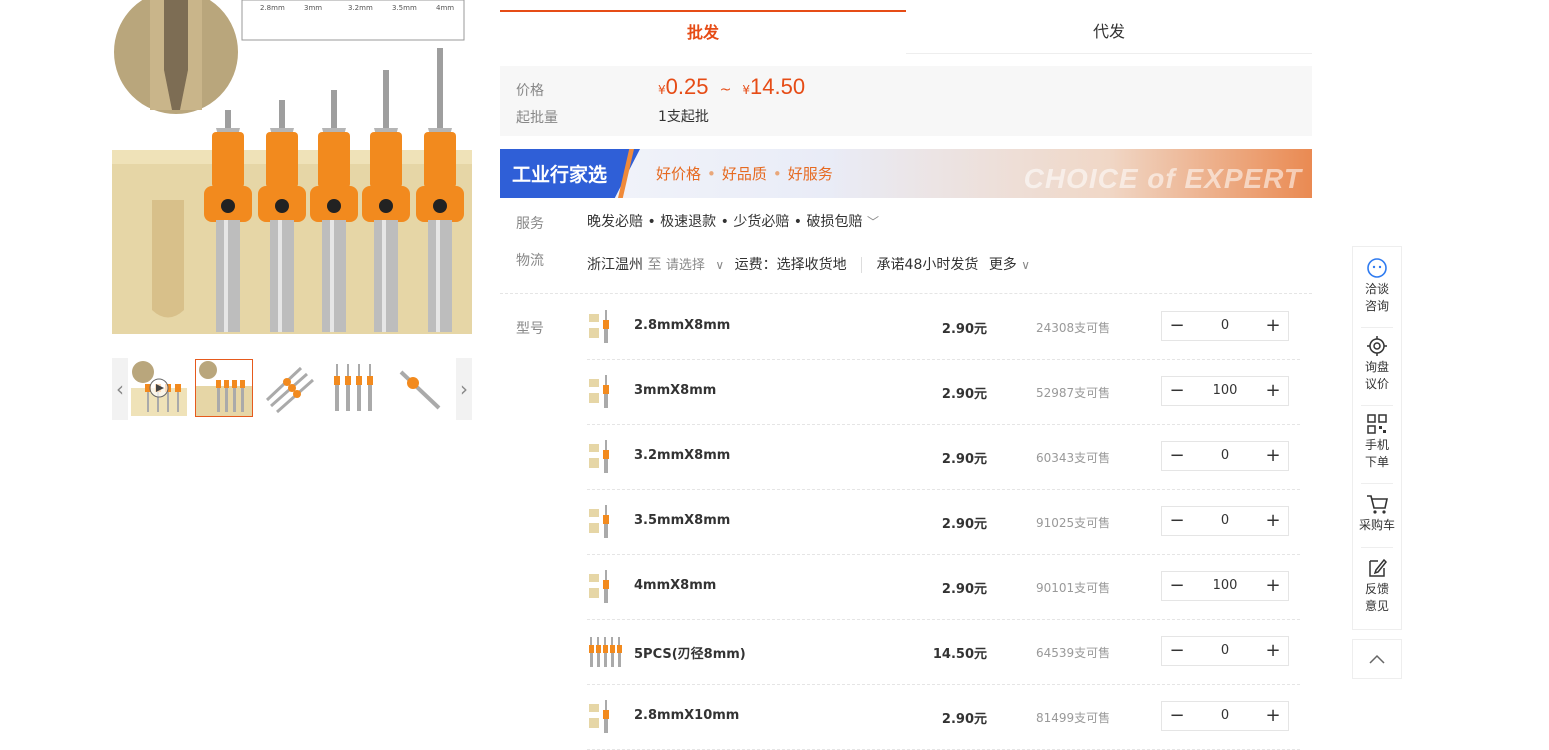 The width and height of the screenshot is (1549, 750). I want to click on sku-name: 2.8mmX10mm, so click(687, 715).